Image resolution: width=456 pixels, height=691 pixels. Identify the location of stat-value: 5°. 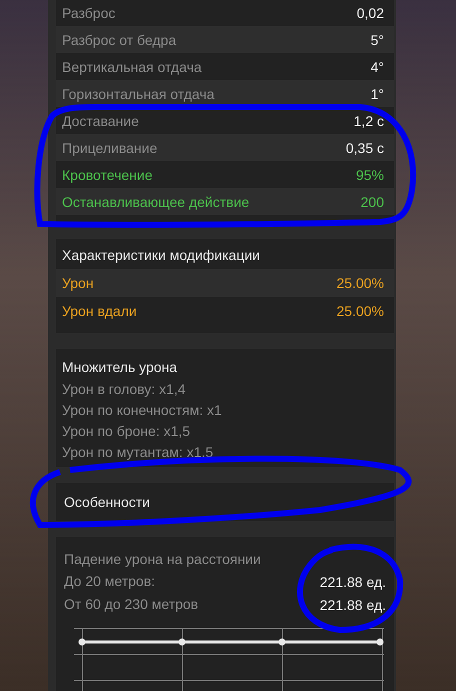
(377, 40).